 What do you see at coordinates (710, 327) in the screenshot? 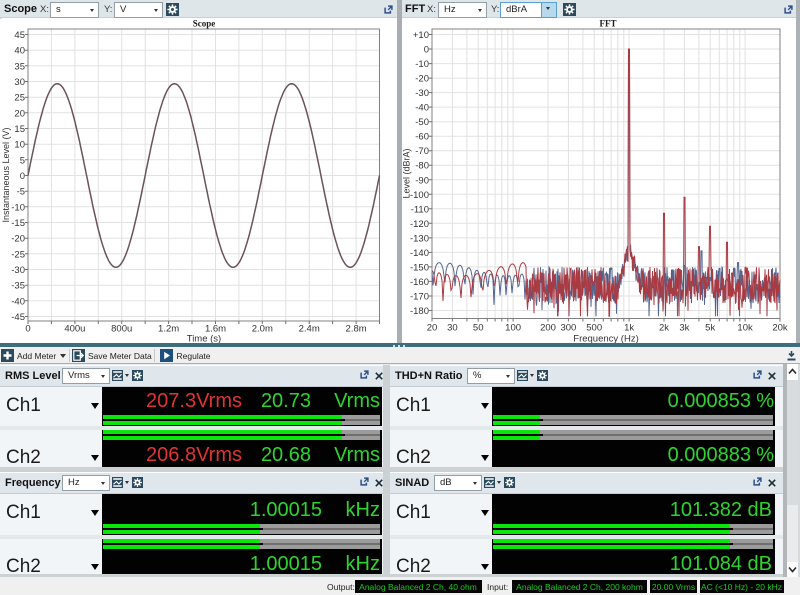
I see `svg-text: 5k` at bounding box center [710, 327].